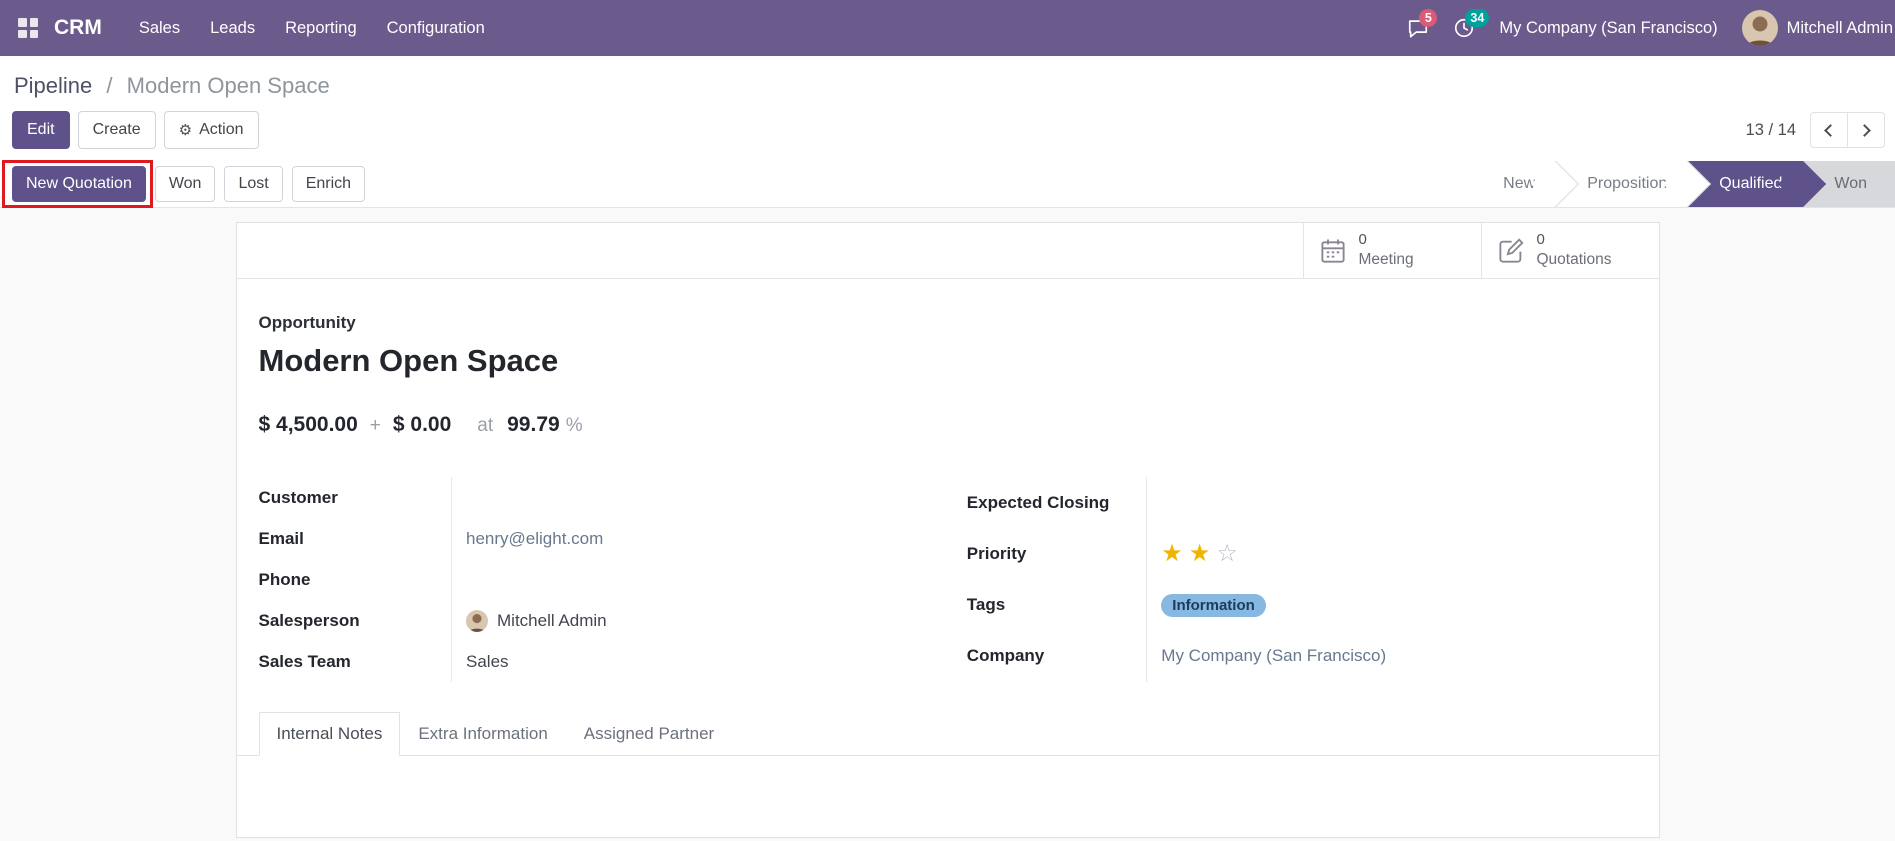 This screenshot has width=1895, height=841. What do you see at coordinates (328, 184) in the screenshot?
I see `enrich-button: Enrich` at bounding box center [328, 184].